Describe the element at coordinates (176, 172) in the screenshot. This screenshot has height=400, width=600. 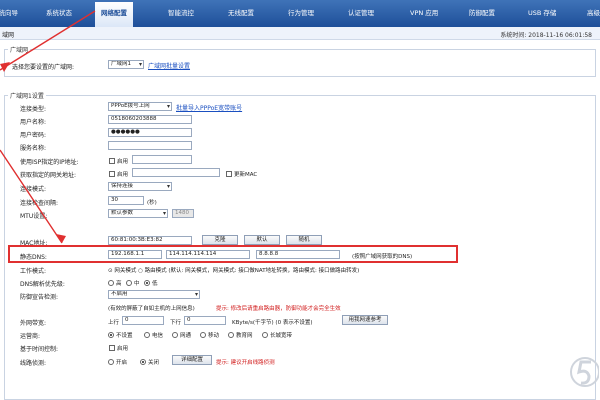
I see `gateway-input` at that location.